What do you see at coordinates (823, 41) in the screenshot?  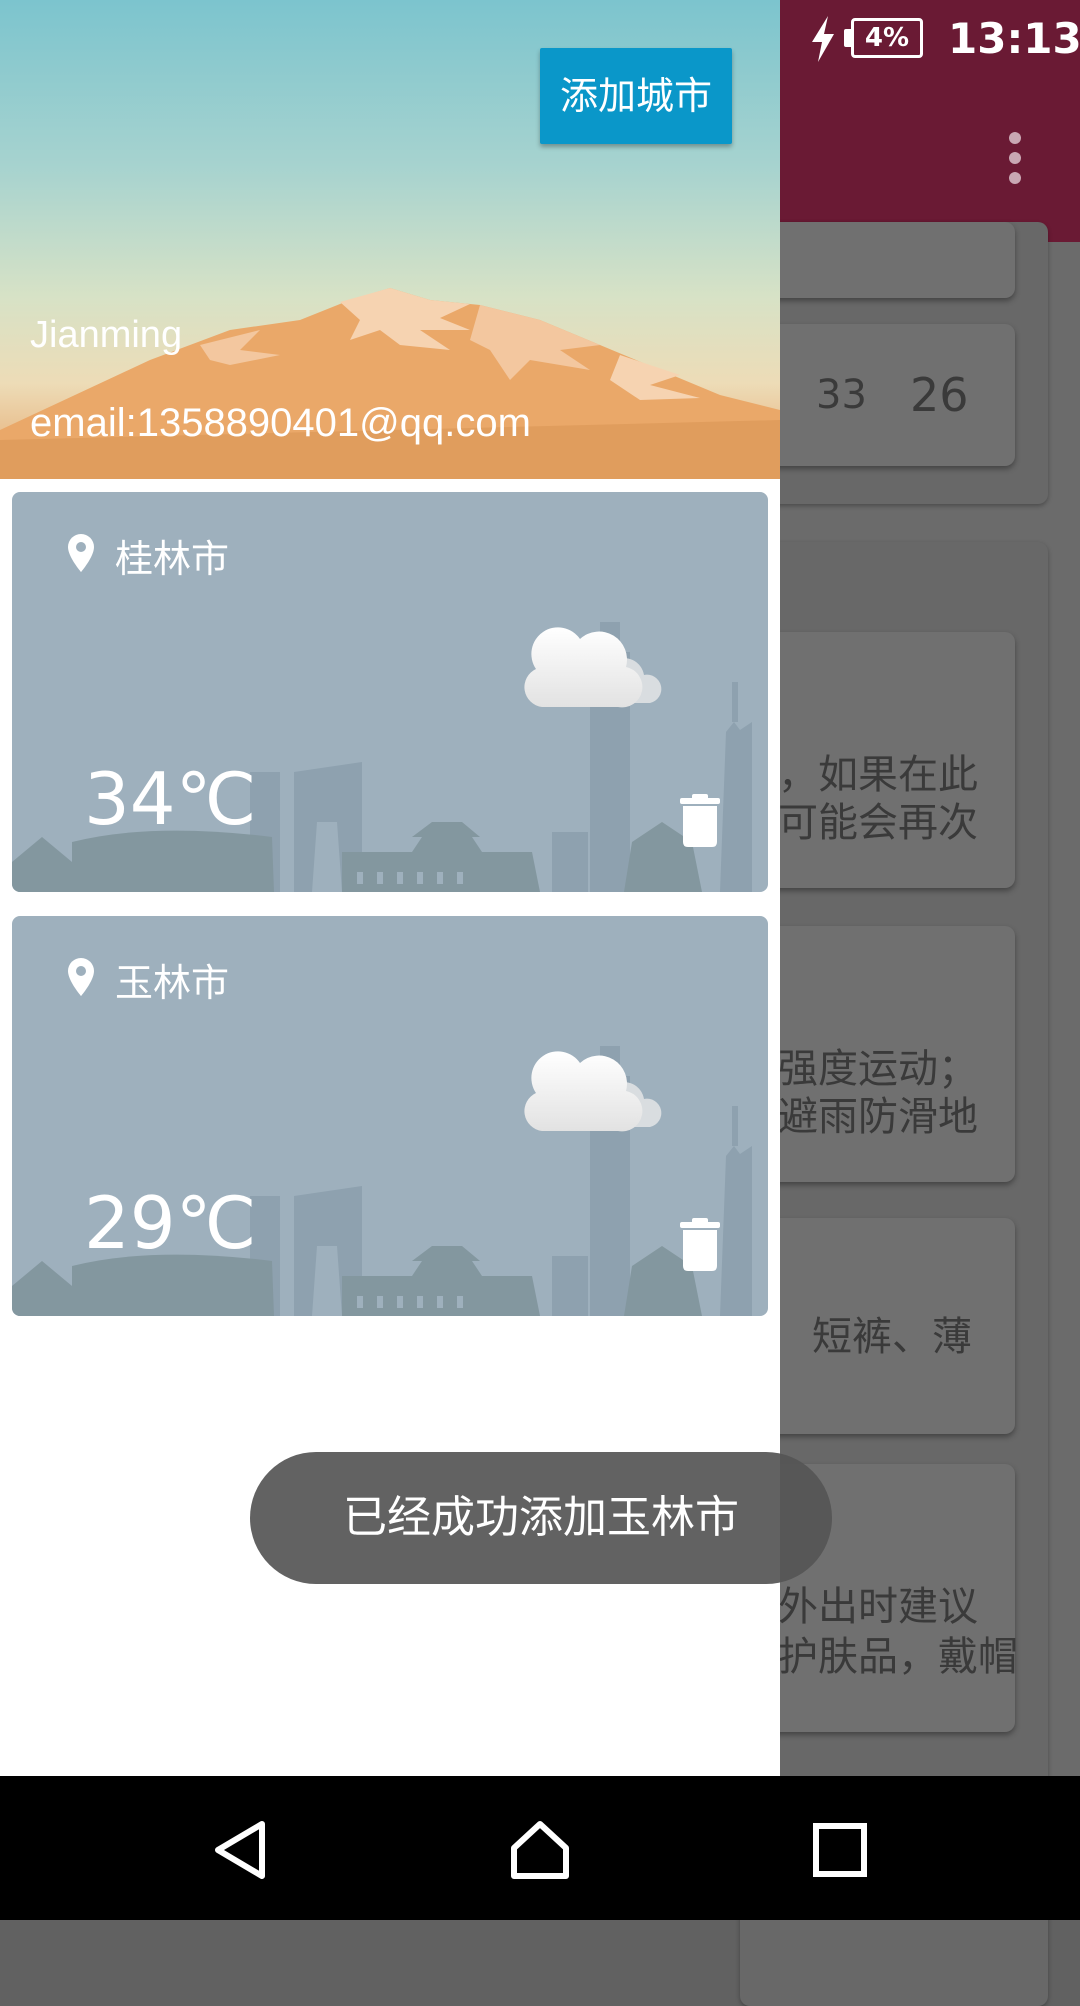 I see `charging-icon` at bounding box center [823, 41].